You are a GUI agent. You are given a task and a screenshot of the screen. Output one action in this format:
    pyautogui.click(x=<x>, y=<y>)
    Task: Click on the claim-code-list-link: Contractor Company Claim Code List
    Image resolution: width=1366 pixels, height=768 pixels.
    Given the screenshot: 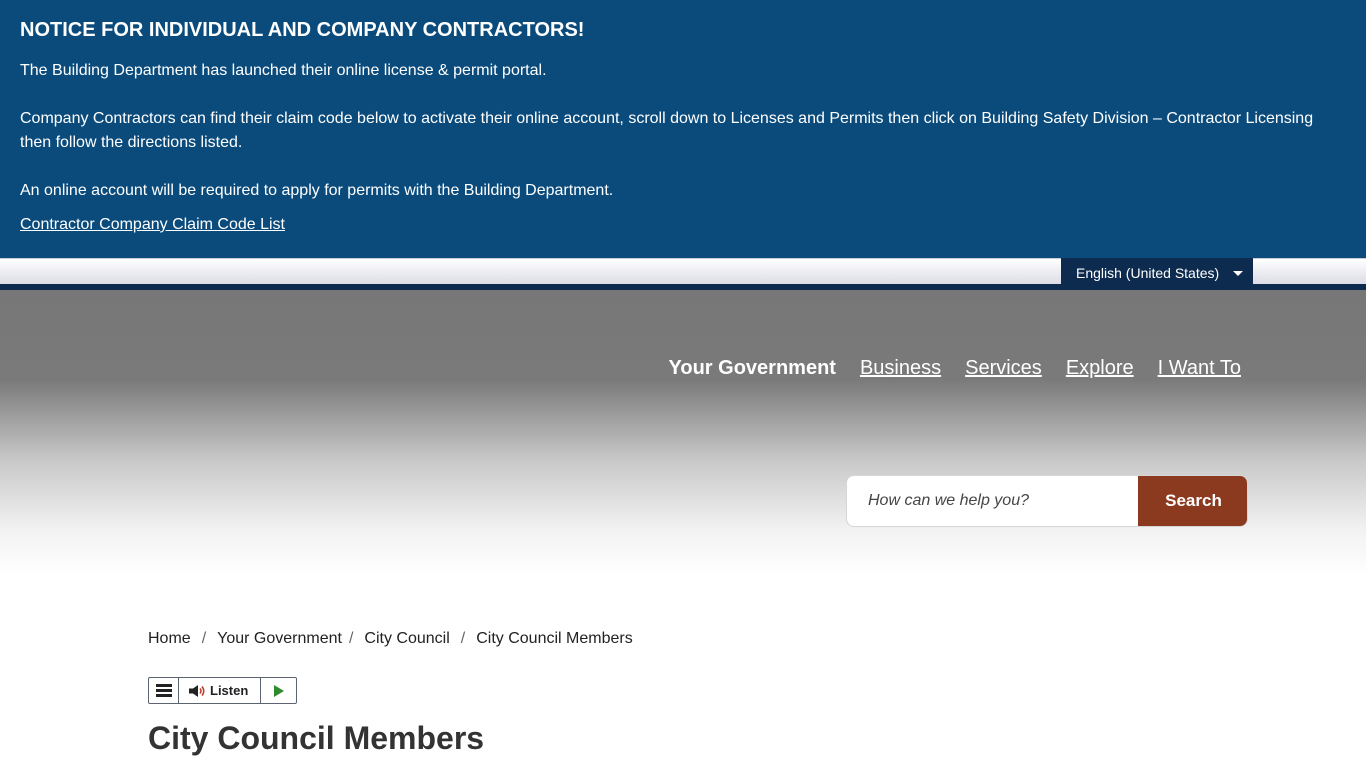 What is the action you would take?
    pyautogui.click(x=152, y=225)
    